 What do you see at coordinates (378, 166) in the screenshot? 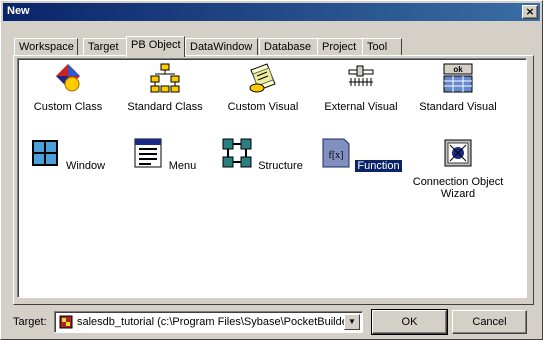
I see `item-label: Function` at bounding box center [378, 166].